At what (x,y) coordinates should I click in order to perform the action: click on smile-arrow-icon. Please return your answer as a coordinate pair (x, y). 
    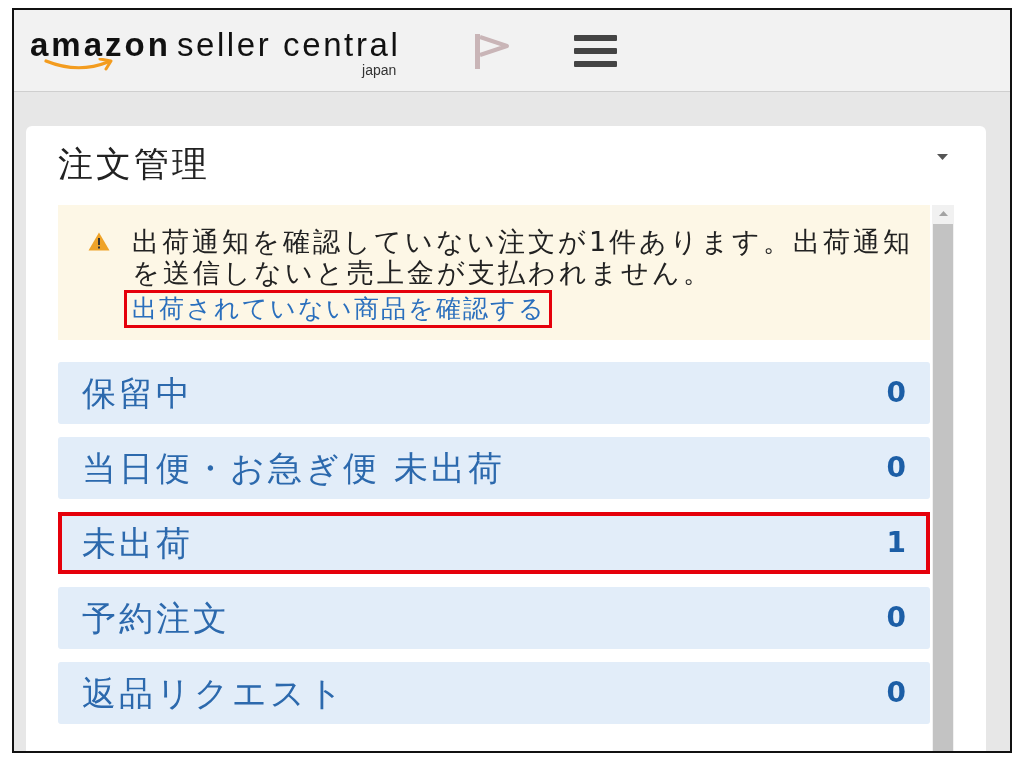
    Looking at the image, I should click on (79, 65).